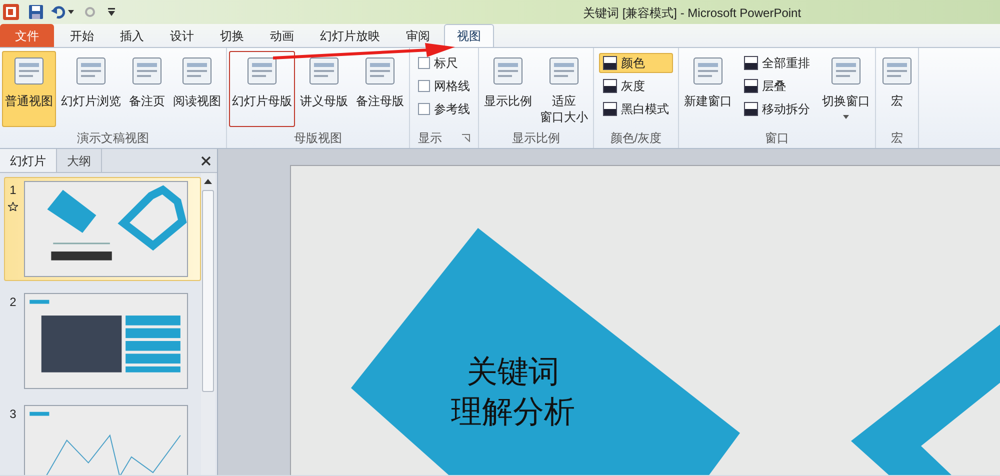  Describe the element at coordinates (208, 181) in the screenshot. I see `scroll-up-icon` at that location.